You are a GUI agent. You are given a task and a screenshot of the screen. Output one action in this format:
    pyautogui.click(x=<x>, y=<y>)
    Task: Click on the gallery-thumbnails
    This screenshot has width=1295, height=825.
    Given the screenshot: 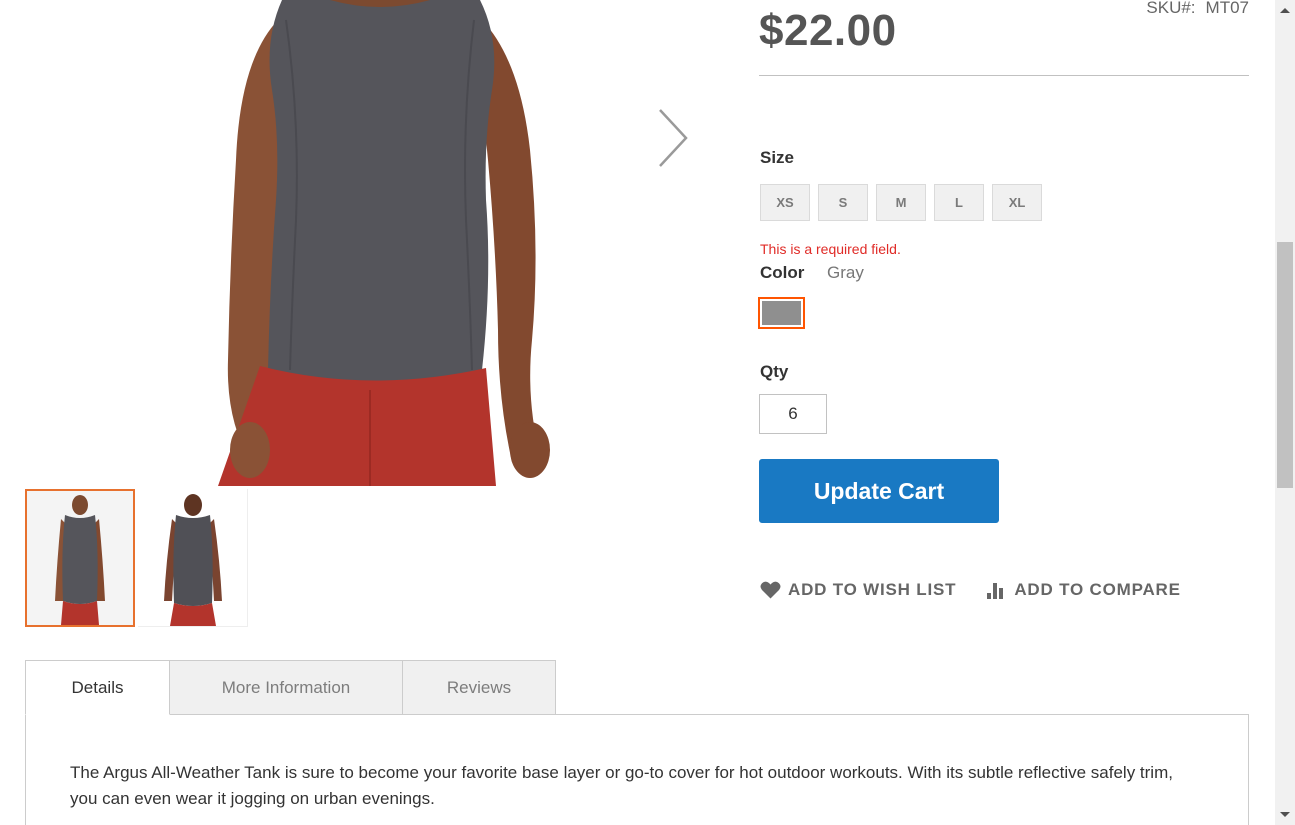 What is the action you would take?
    pyautogui.click(x=140, y=558)
    